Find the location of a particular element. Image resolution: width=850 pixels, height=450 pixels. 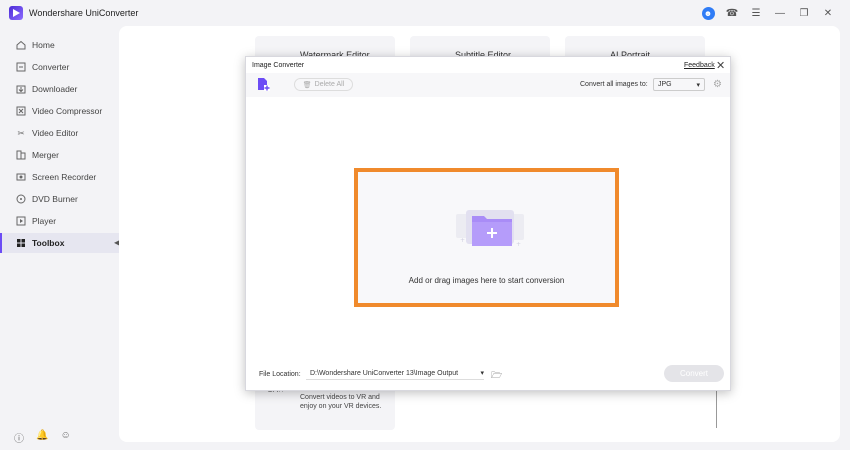

merger-icon is located at coordinates (21, 155).